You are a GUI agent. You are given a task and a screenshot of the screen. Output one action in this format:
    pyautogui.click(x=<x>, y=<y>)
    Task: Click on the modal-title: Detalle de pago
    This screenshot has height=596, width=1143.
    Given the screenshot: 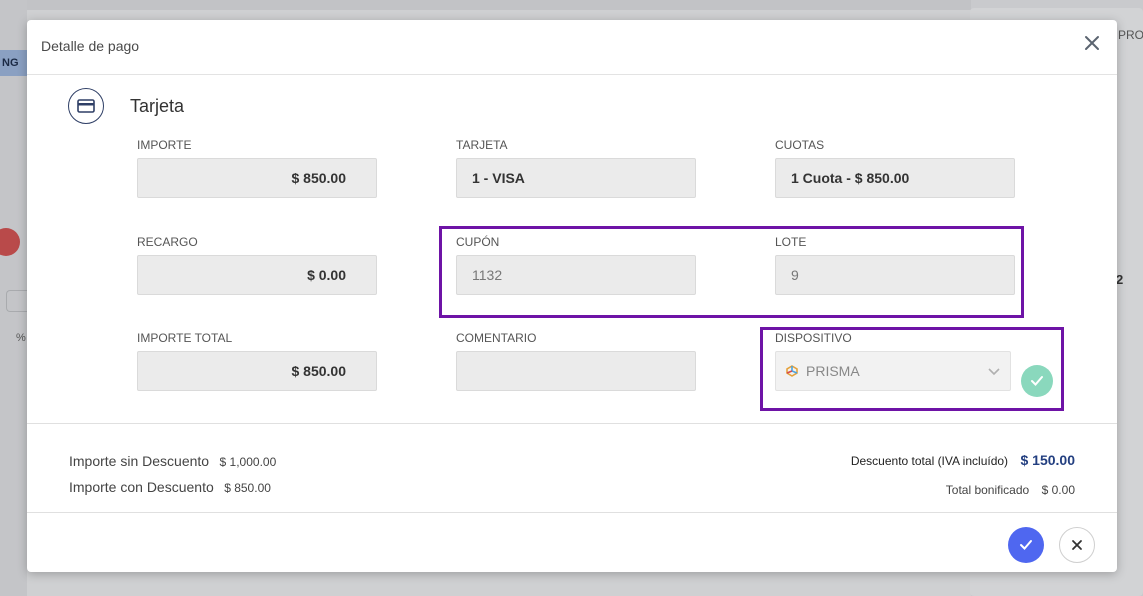 What is the action you would take?
    pyautogui.click(x=90, y=46)
    